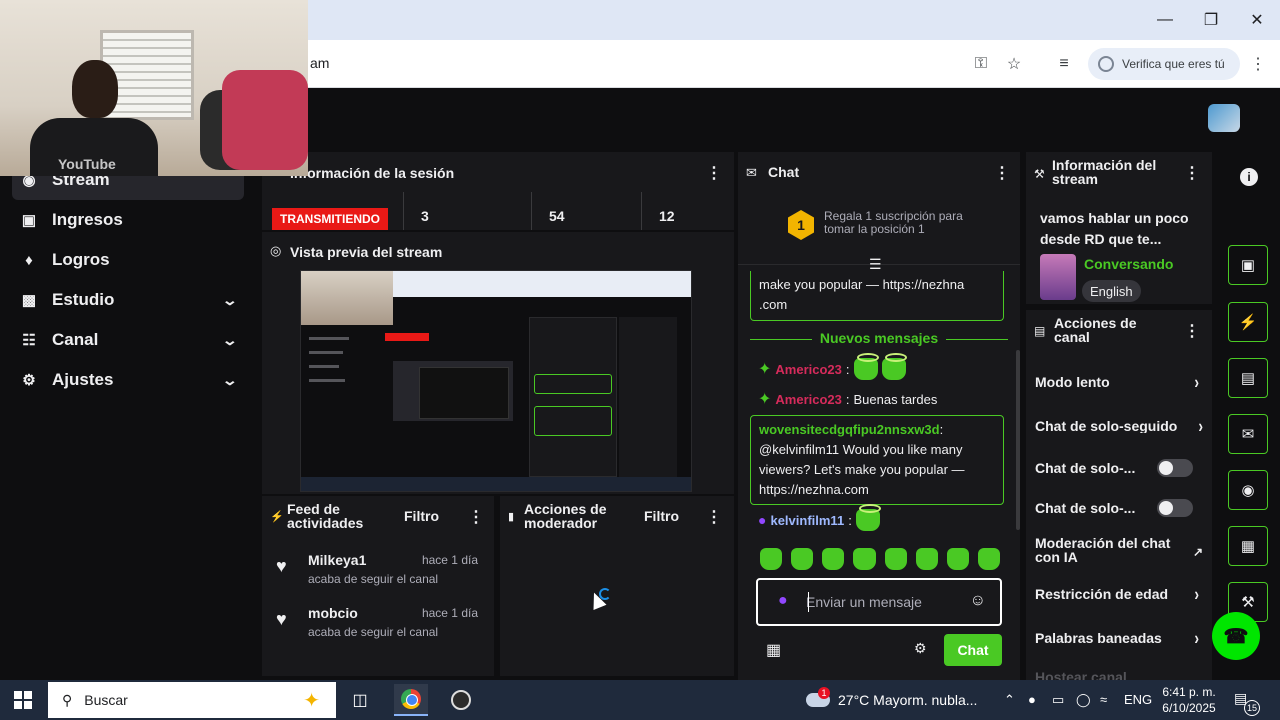 The width and height of the screenshot is (1280, 720). What do you see at coordinates (807, 520) in the screenshot?
I see `chat-username: kelvinfilm11` at bounding box center [807, 520].